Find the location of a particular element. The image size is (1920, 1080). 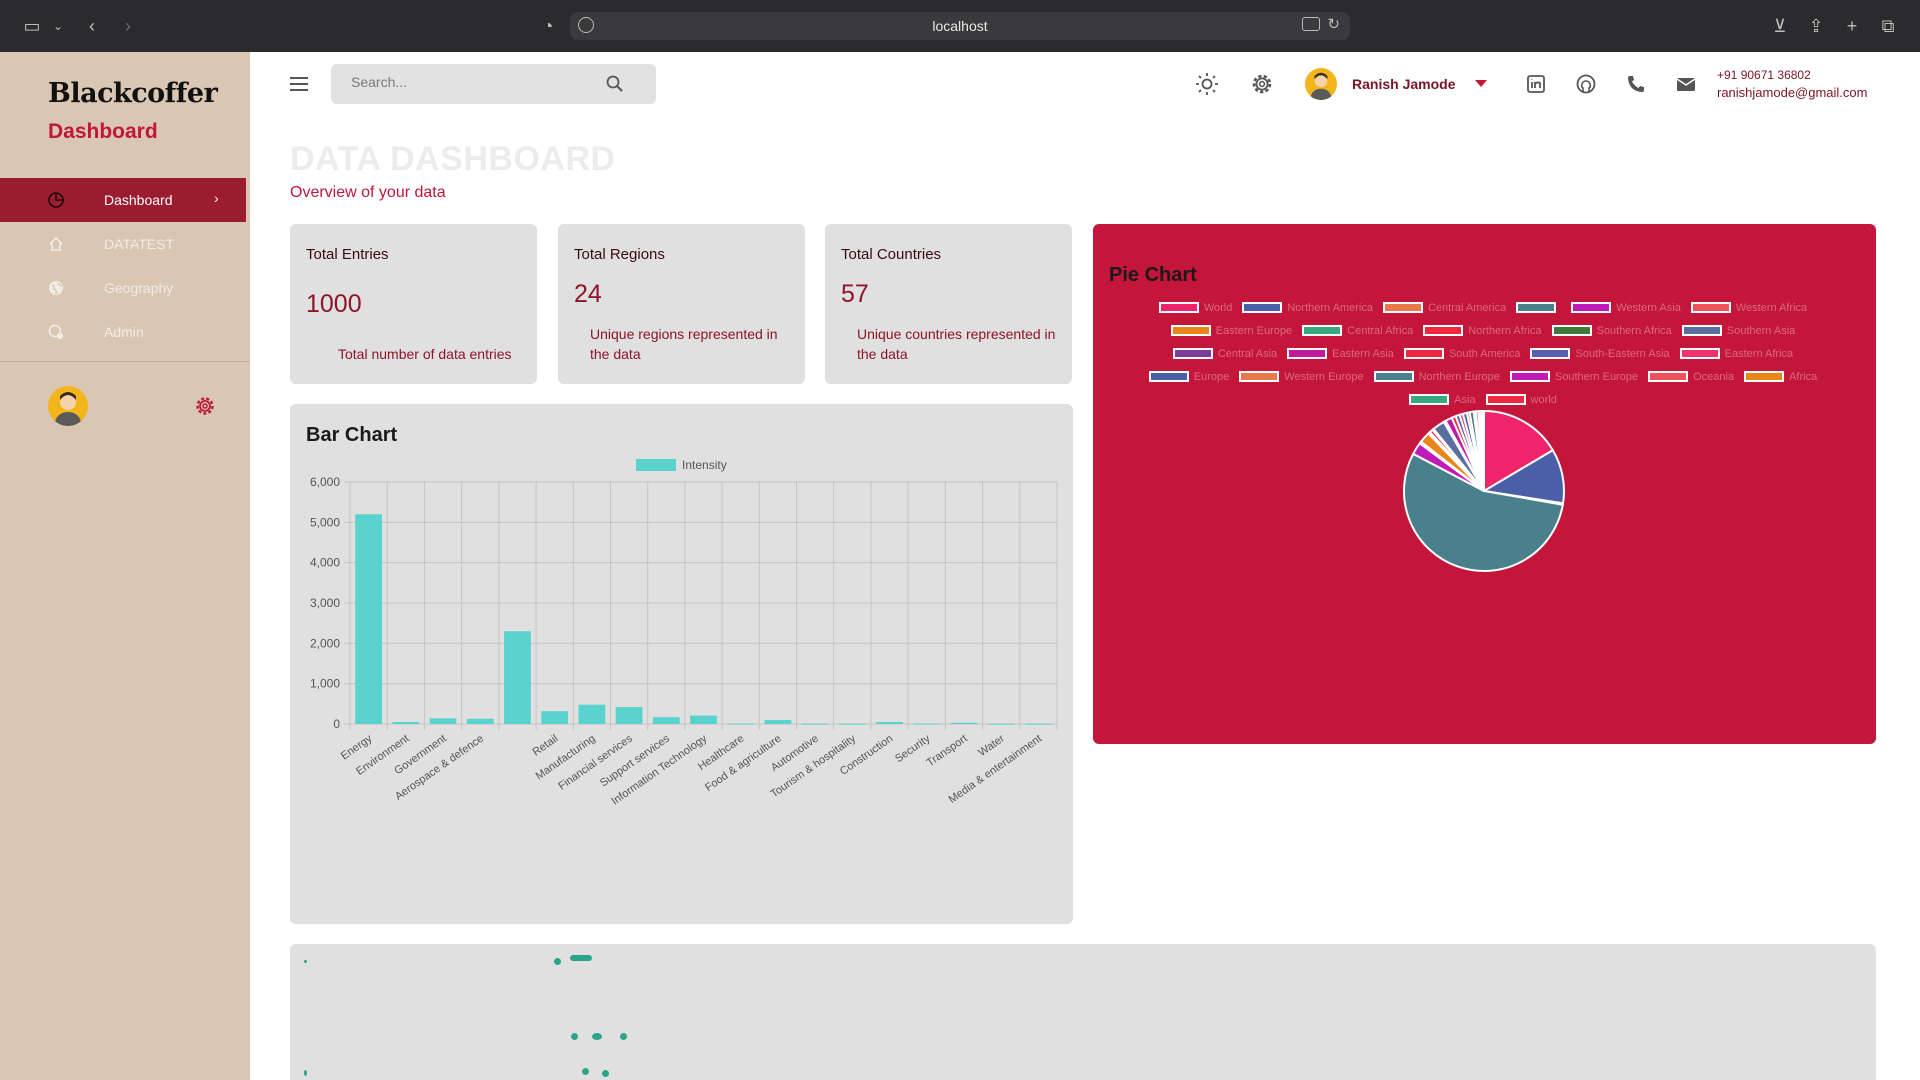

page-subtitle: Overview of your data is located at coordinates (368, 192).